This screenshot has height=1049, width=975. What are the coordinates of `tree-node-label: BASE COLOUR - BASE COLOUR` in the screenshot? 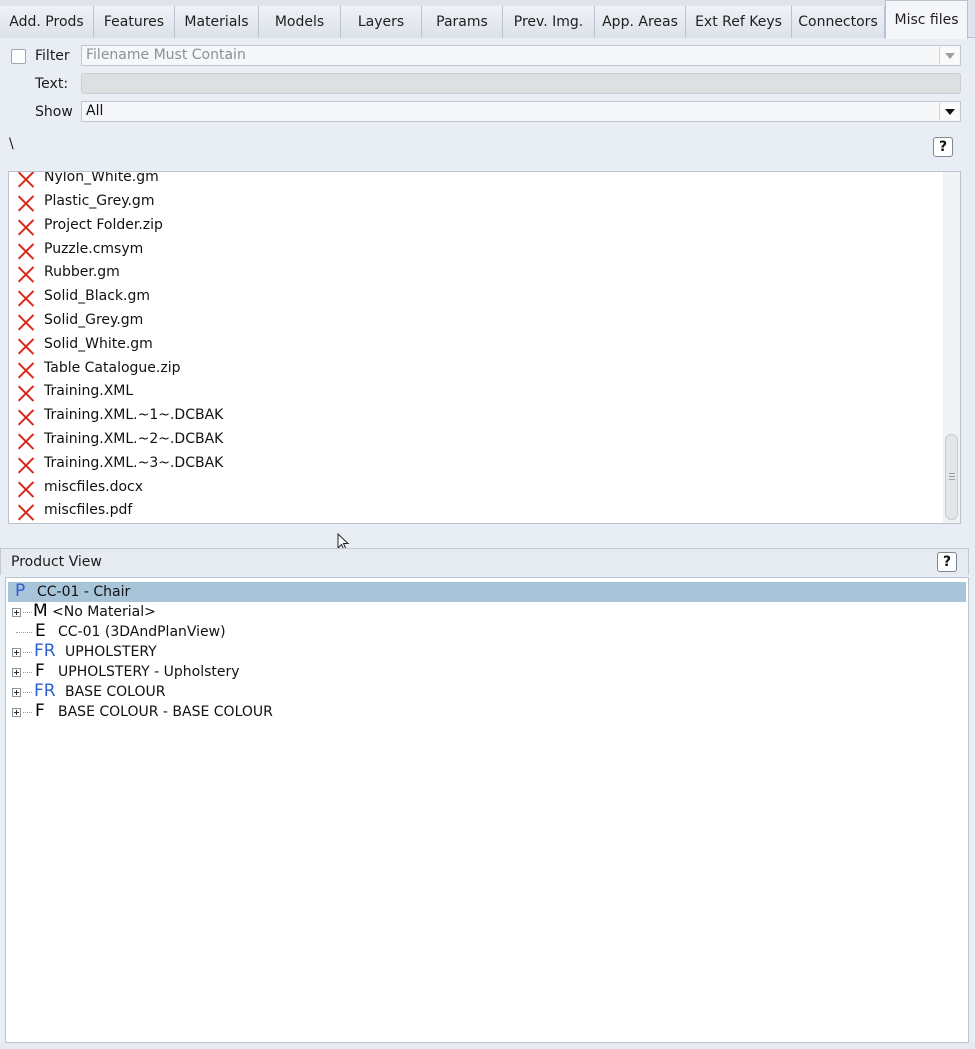 It's located at (165, 712).